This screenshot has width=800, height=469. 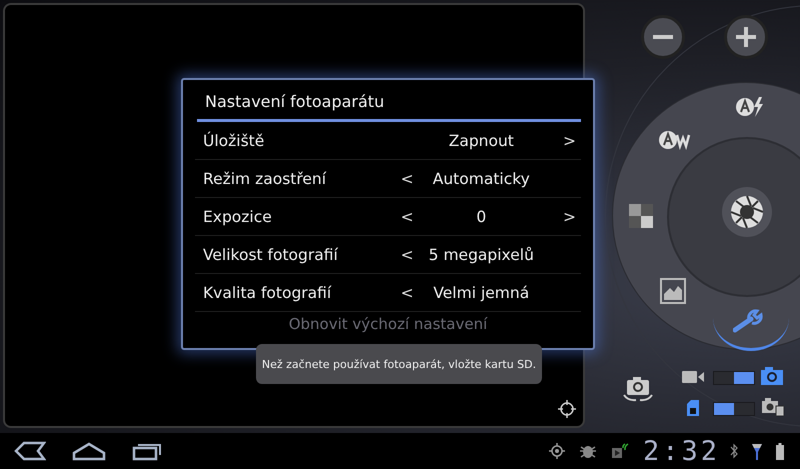 What do you see at coordinates (587, 451) in the screenshot?
I see `bug-icon` at bounding box center [587, 451].